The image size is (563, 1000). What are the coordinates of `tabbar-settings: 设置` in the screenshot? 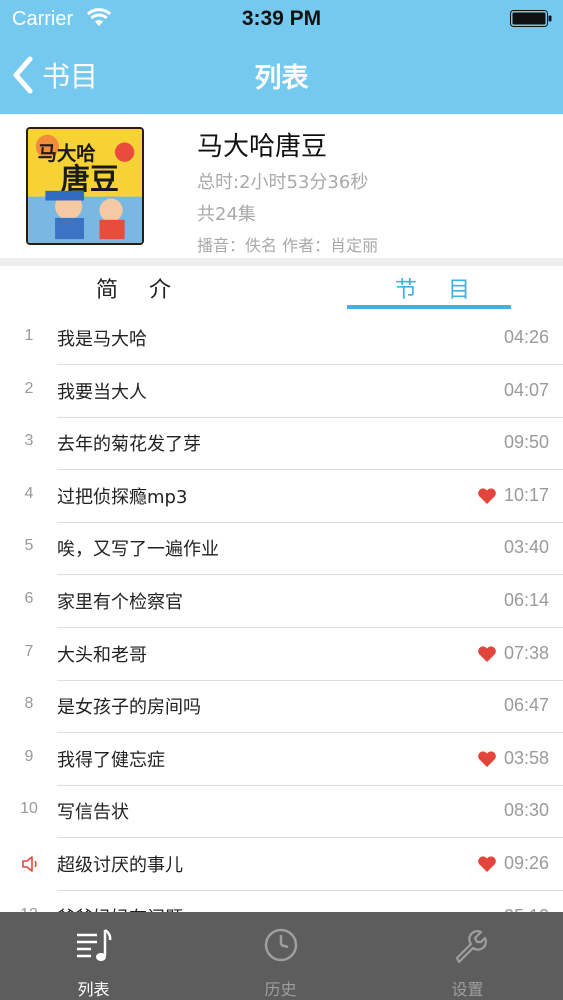 It's located at (467, 956).